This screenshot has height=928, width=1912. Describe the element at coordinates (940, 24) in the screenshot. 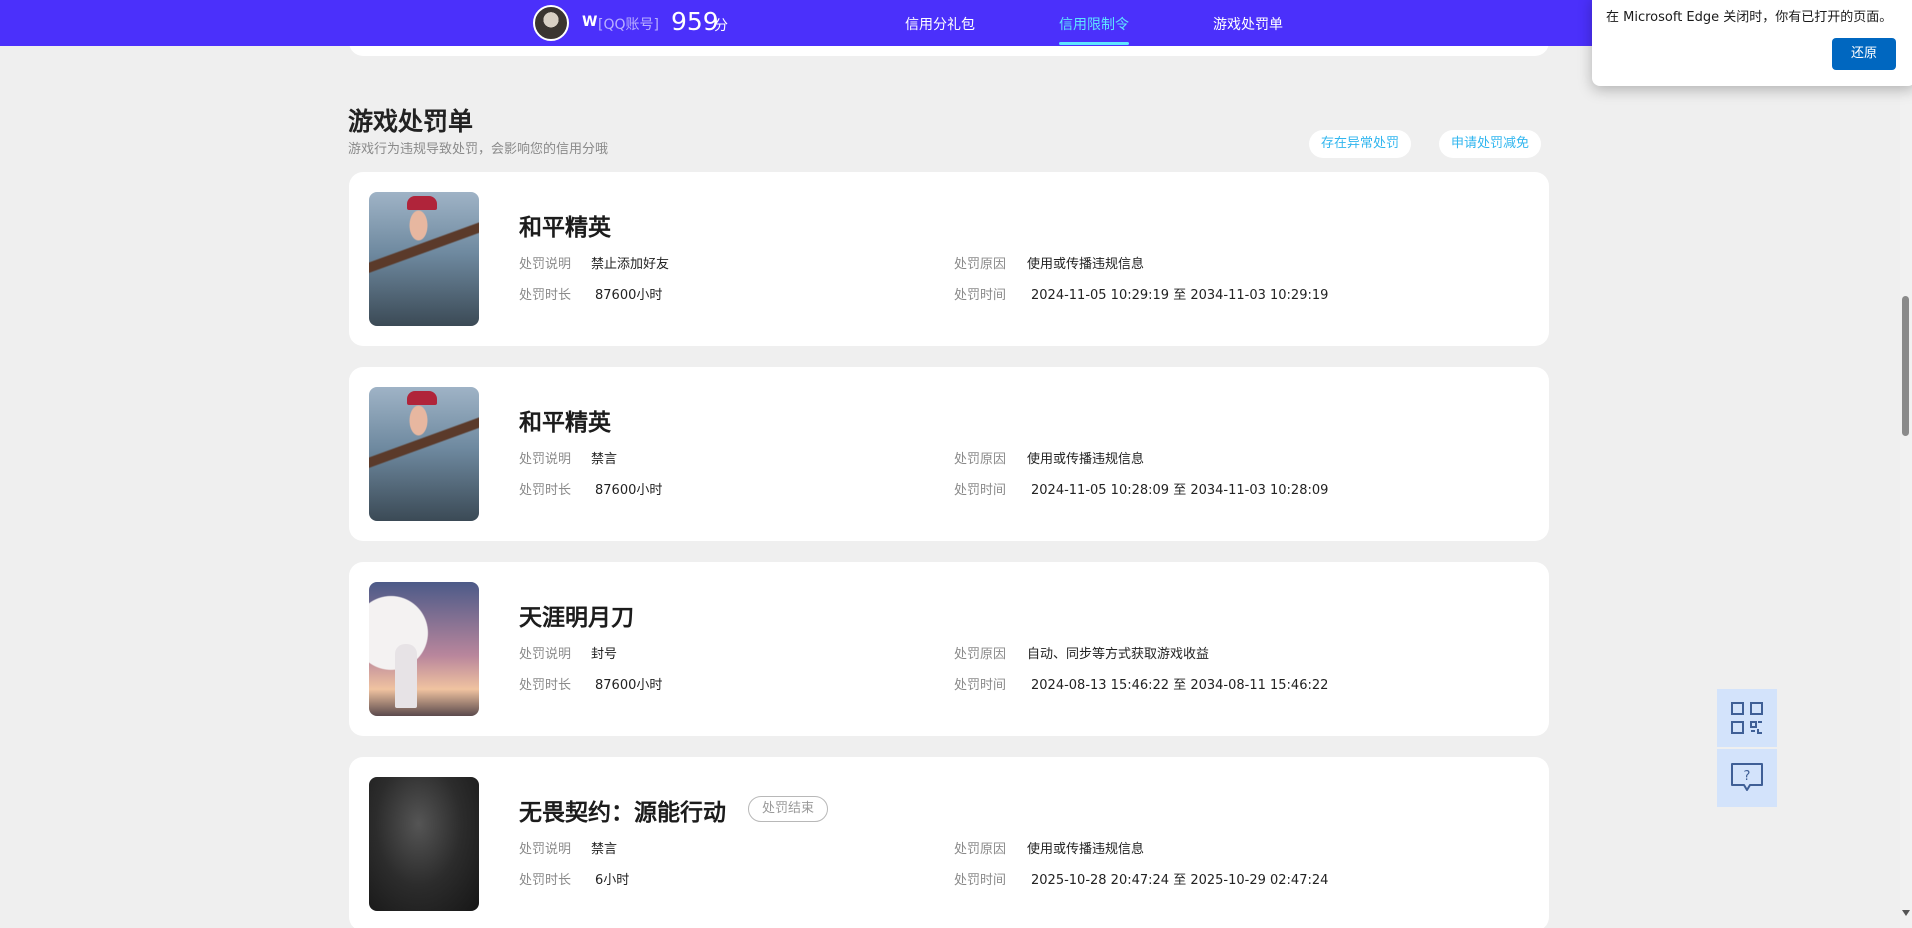

I see `nav-credit-gift: 信用分礼包` at that location.